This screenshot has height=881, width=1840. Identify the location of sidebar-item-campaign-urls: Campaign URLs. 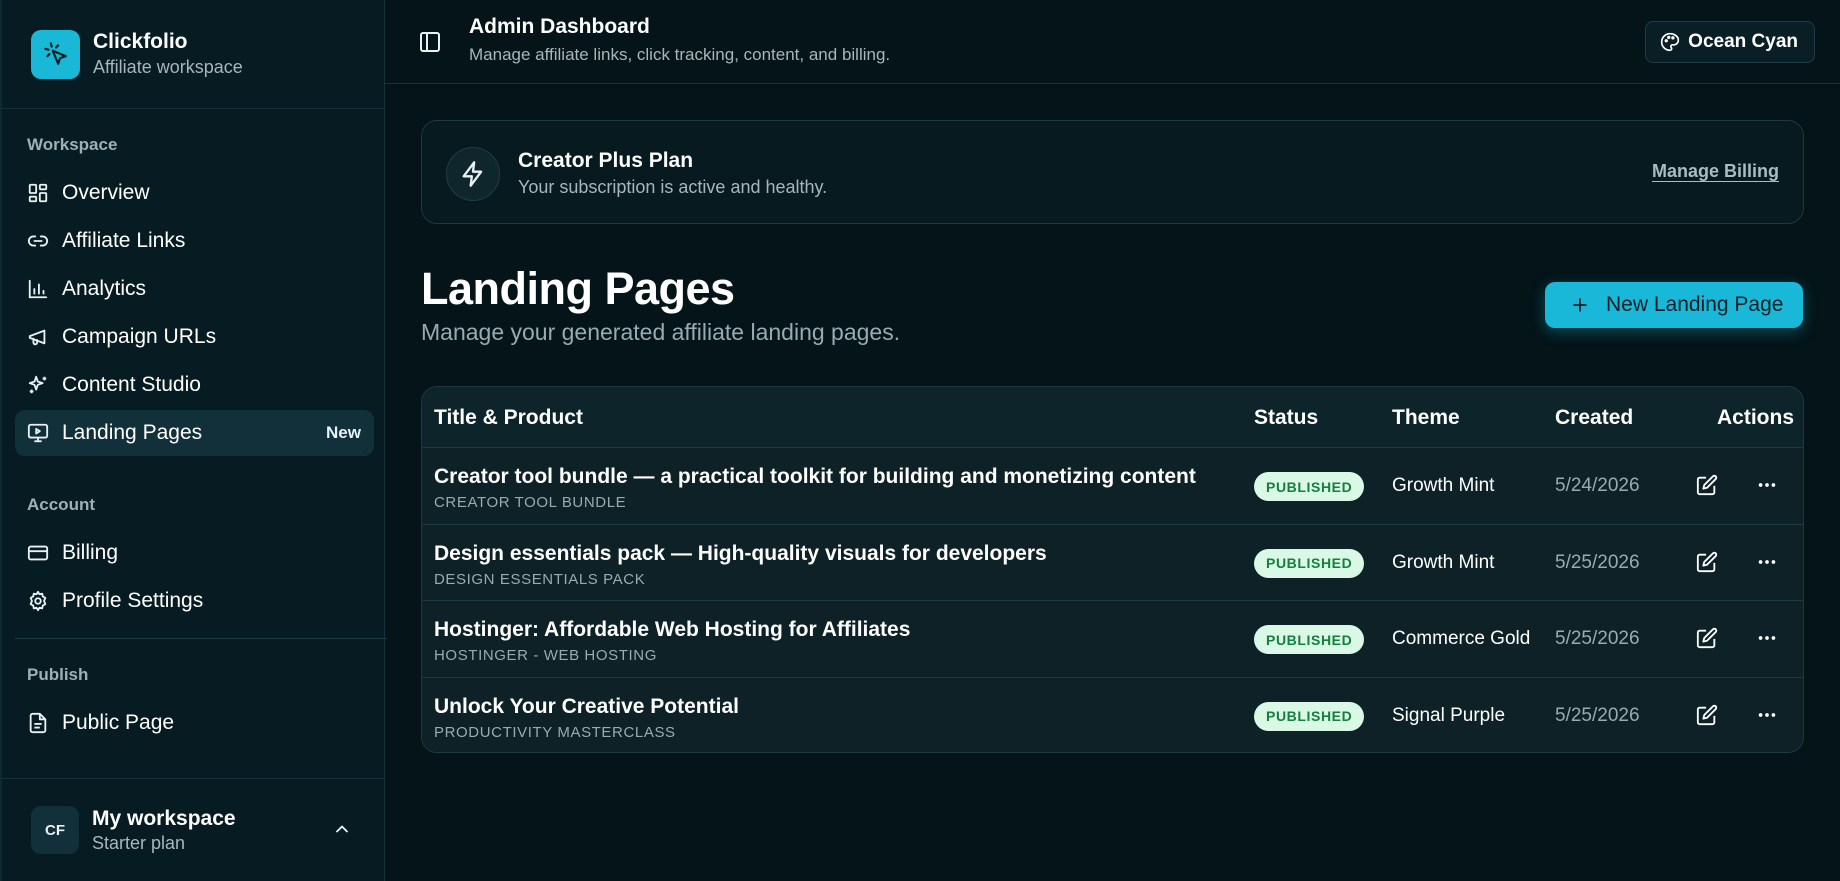
(194, 337).